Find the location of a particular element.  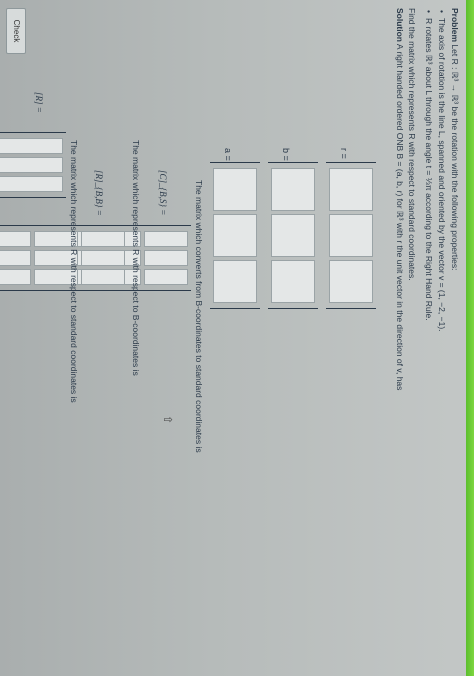

a-vector-label: a = is located at coordinates (228, 154).